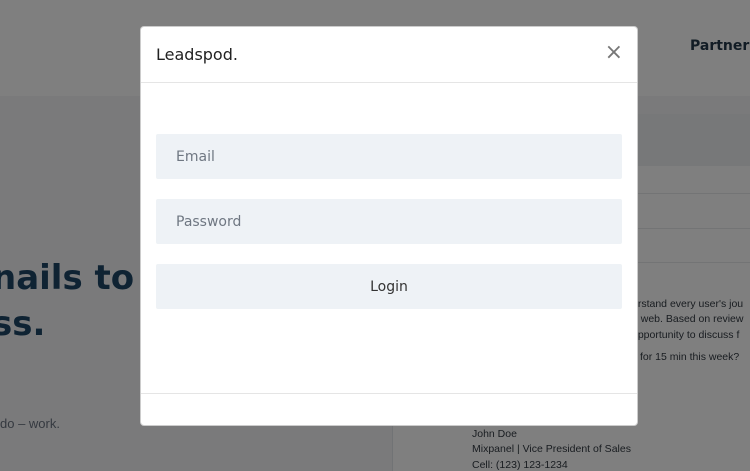  I want to click on close-icon: ×, so click(614, 53).